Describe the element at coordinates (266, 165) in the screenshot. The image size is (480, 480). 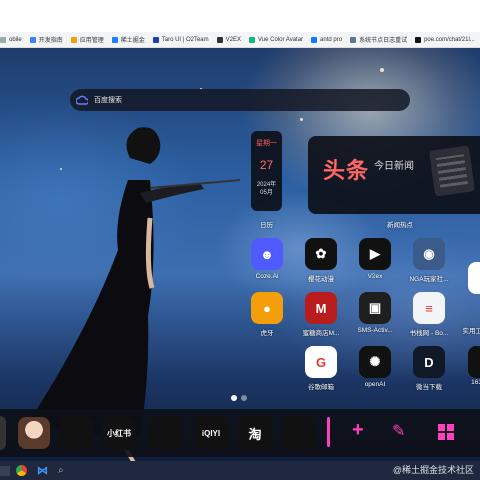
I see `calendar-day: 27` at that location.